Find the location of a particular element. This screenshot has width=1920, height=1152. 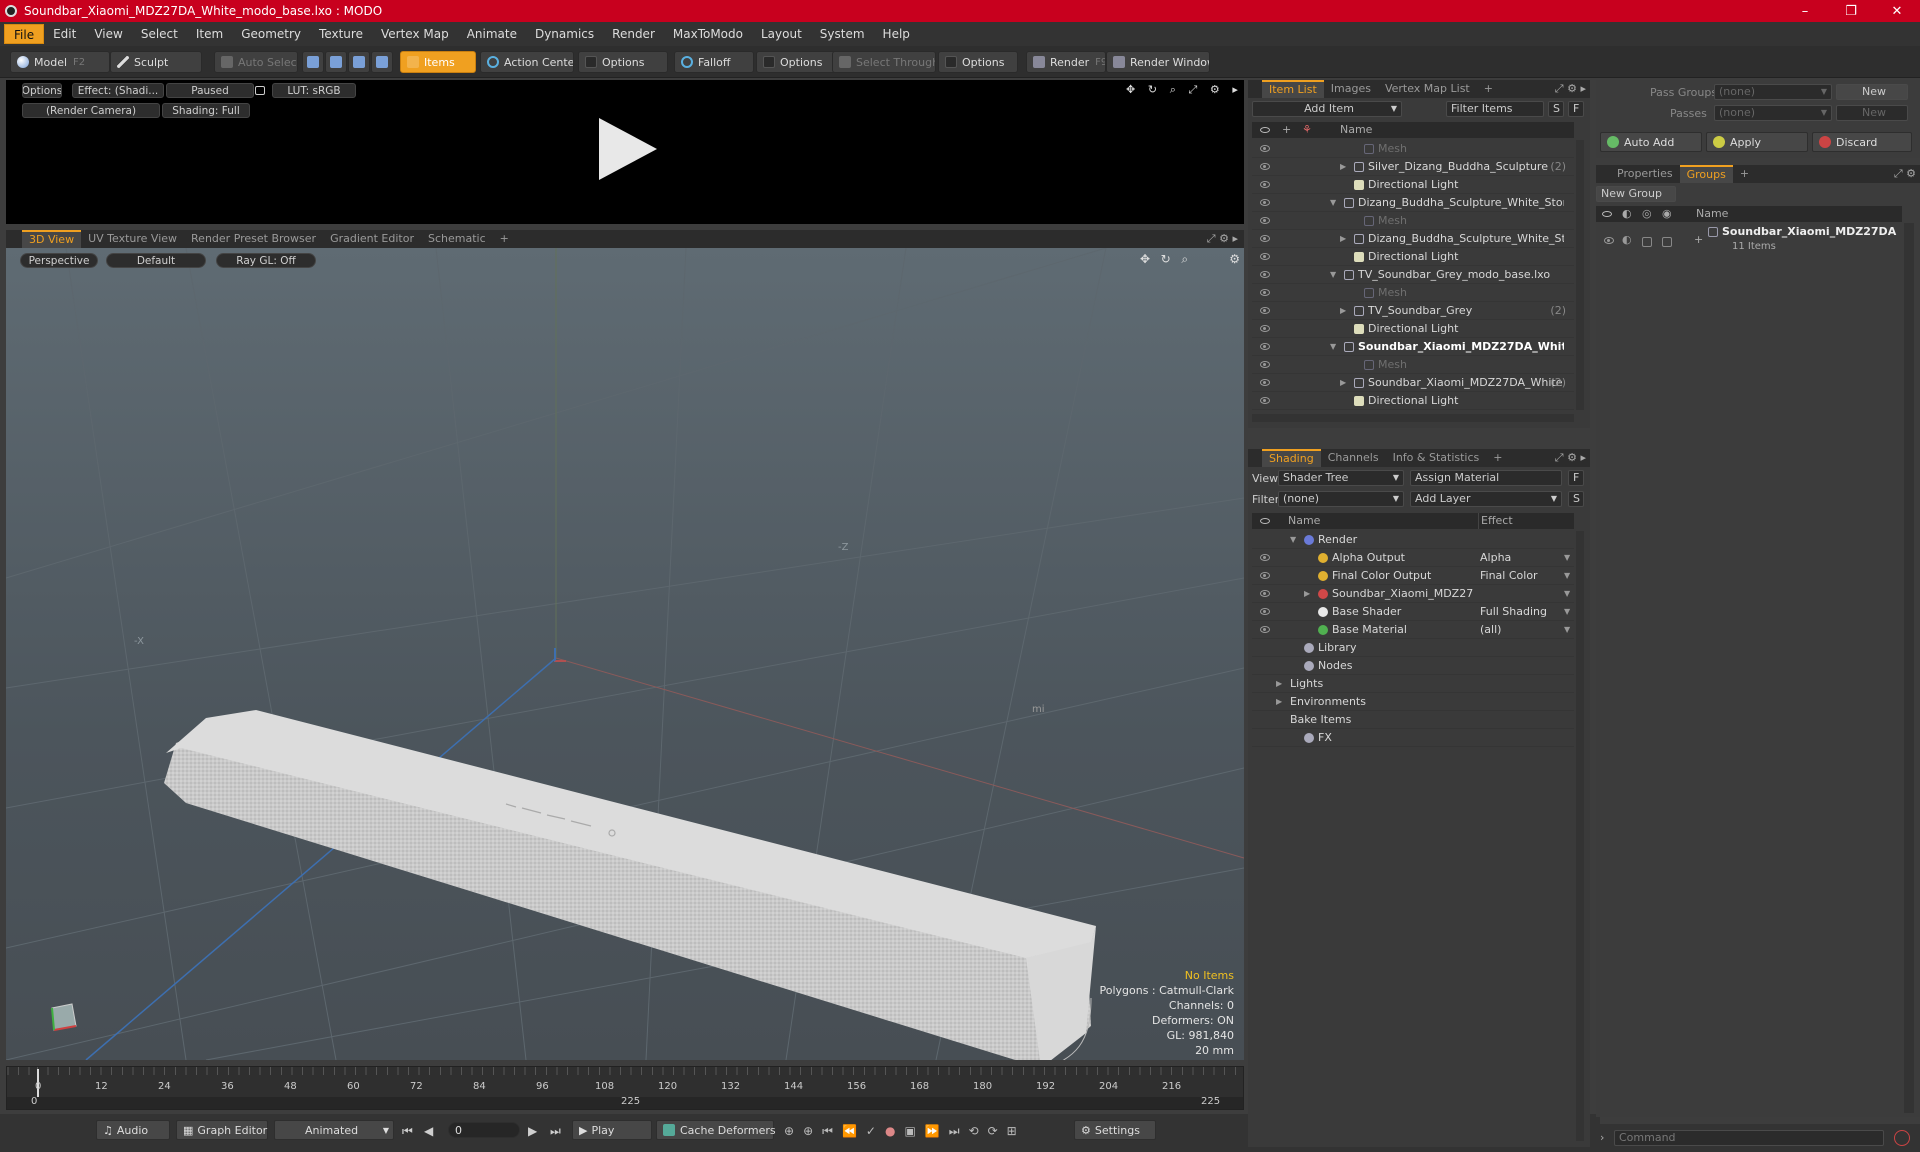

shading-s-button: S is located at coordinates (1576, 499).